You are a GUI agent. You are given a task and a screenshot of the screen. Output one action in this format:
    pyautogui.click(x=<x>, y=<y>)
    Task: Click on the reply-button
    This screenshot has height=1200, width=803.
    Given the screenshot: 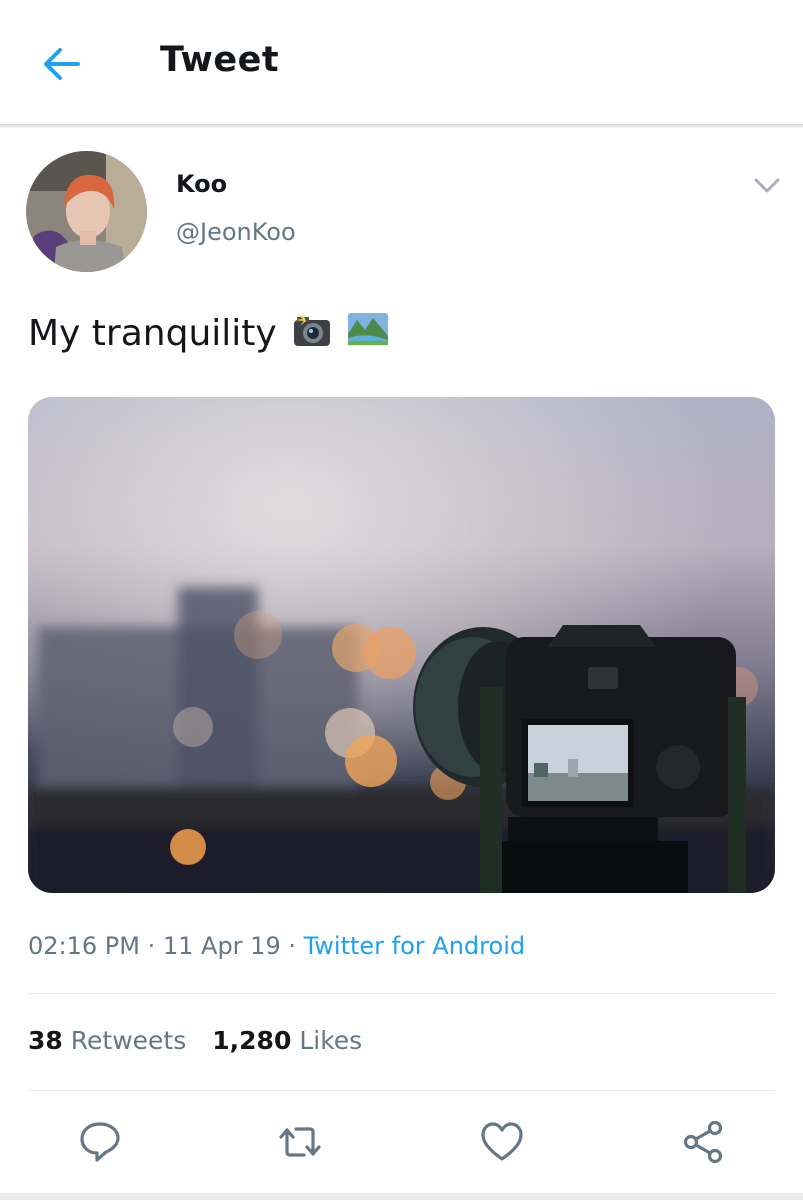 What is the action you would take?
    pyautogui.click(x=100, y=1142)
    